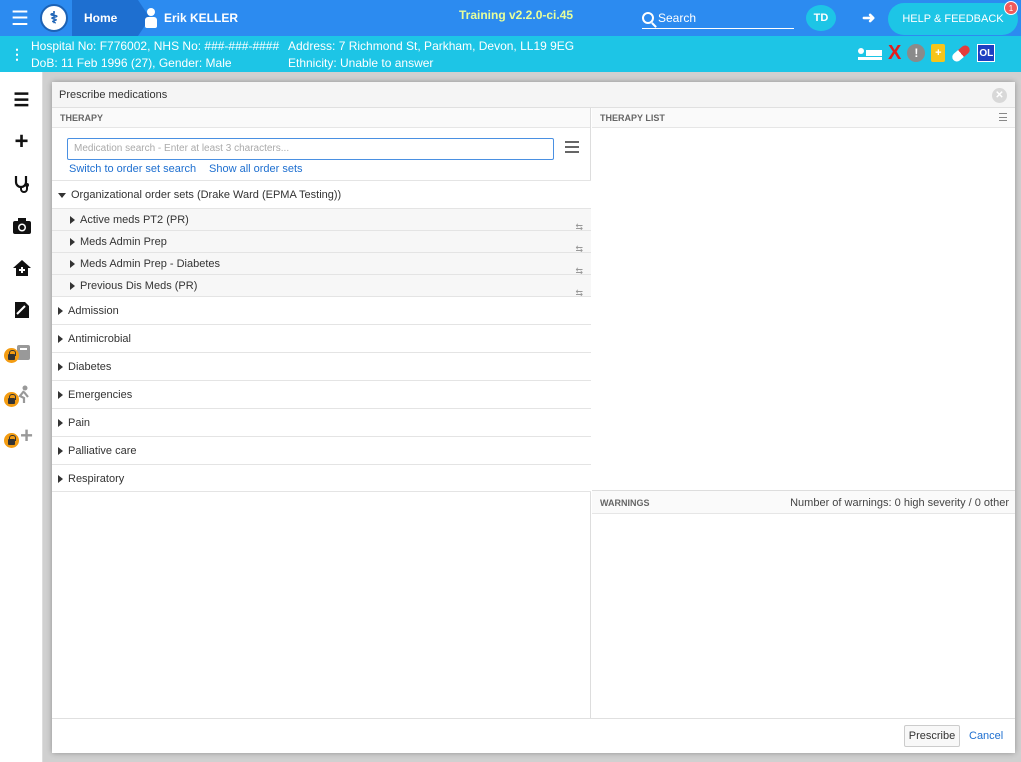 The image size is (1021, 762). I want to click on order-set-item: Active meds PT2 (PR) ⇆, so click(321, 220).